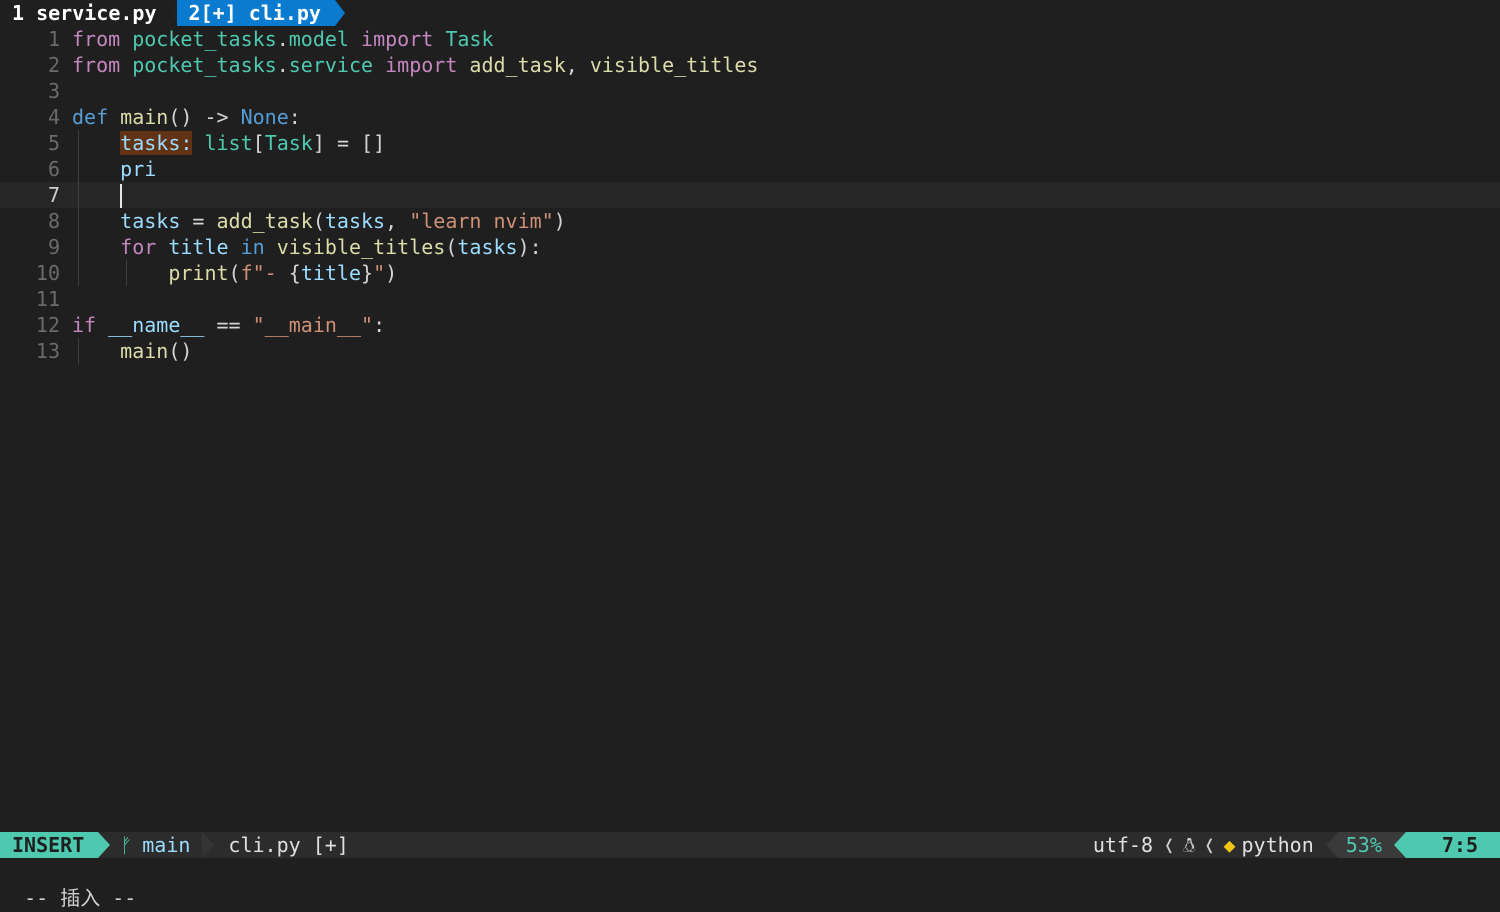  What do you see at coordinates (47, 273) in the screenshot?
I see `line-number: 10` at bounding box center [47, 273].